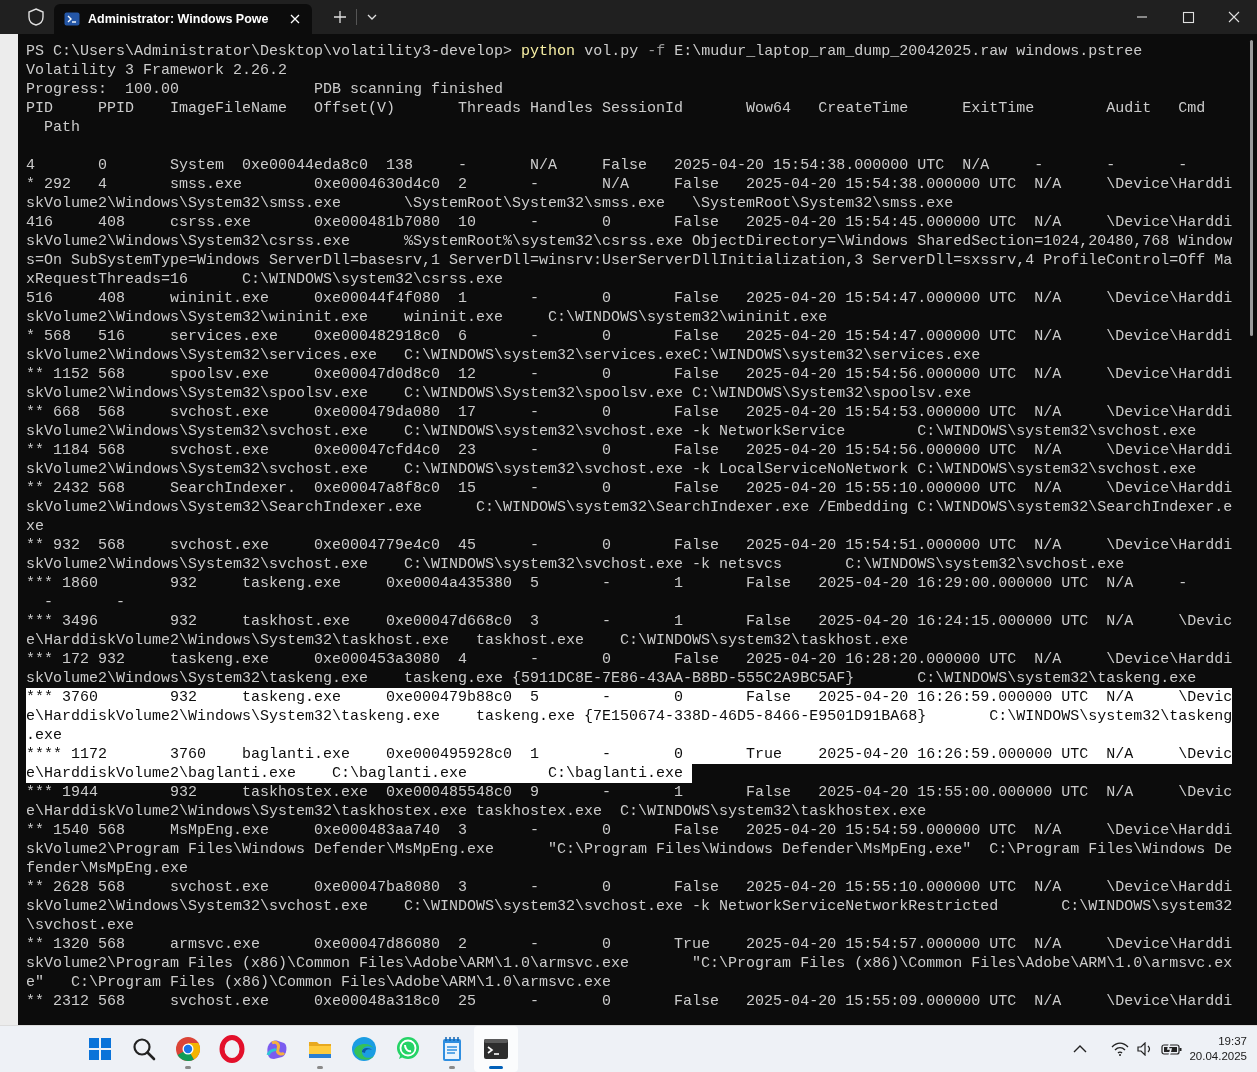 Image resolution: width=1257 pixels, height=1072 pixels. Describe the element at coordinates (157, 70) in the screenshot. I see `output-line: Volatility 3 Framework 2.26.2` at that location.